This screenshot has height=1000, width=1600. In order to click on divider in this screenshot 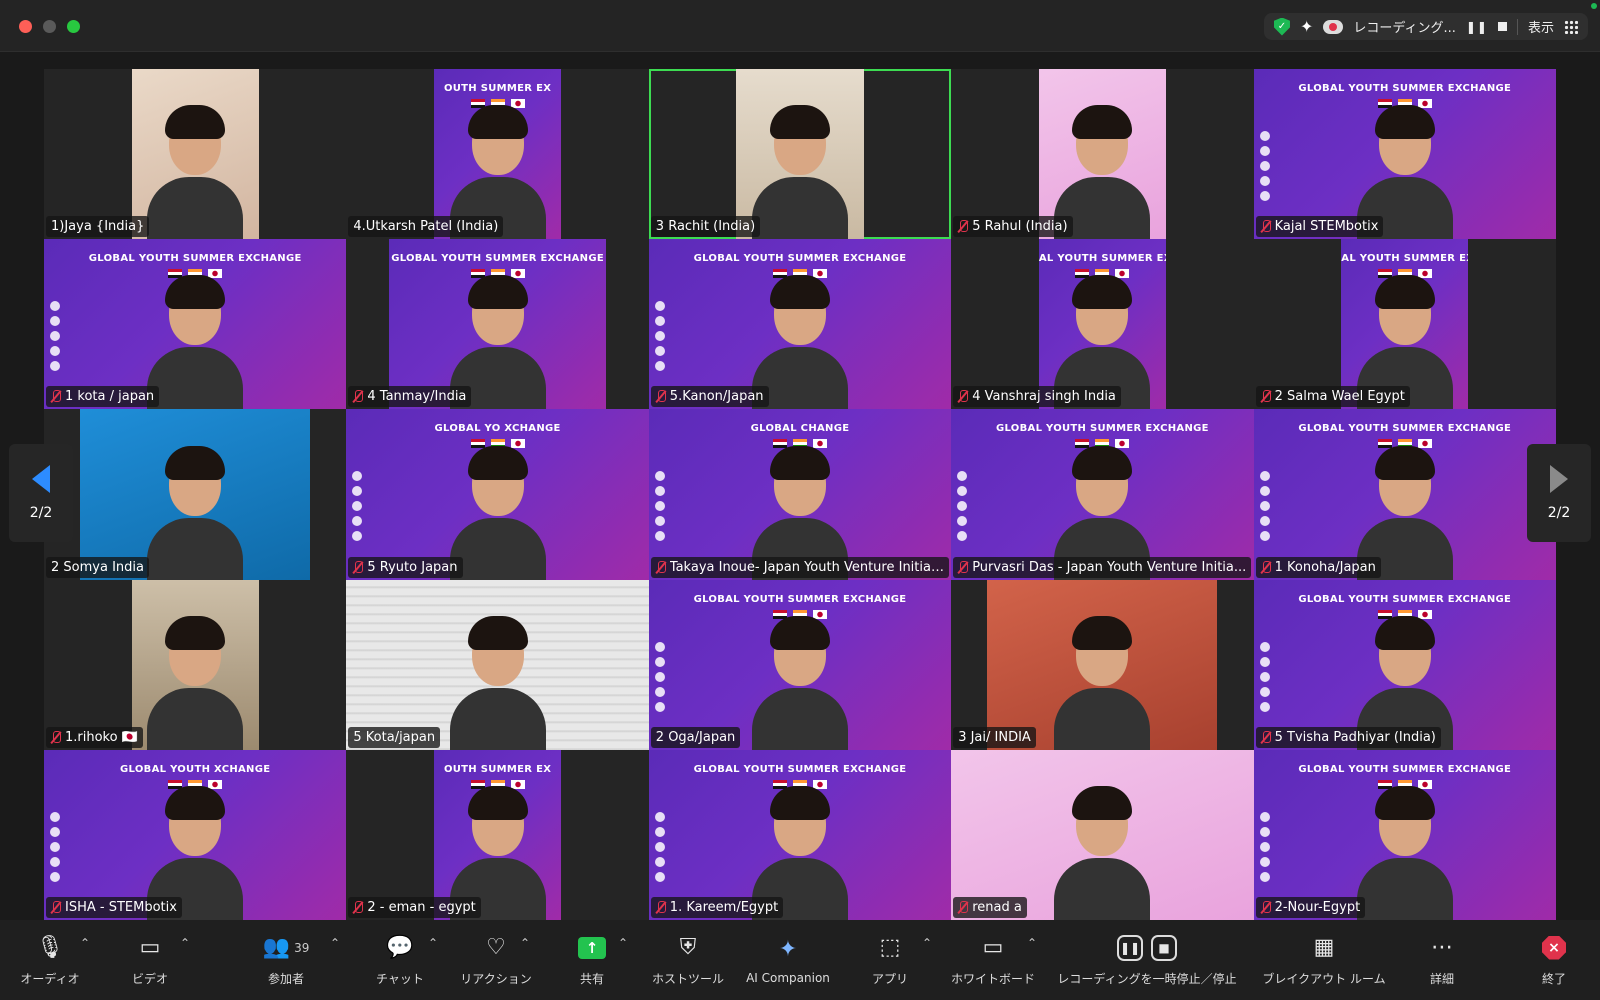, I will do `click(1517, 26)`.